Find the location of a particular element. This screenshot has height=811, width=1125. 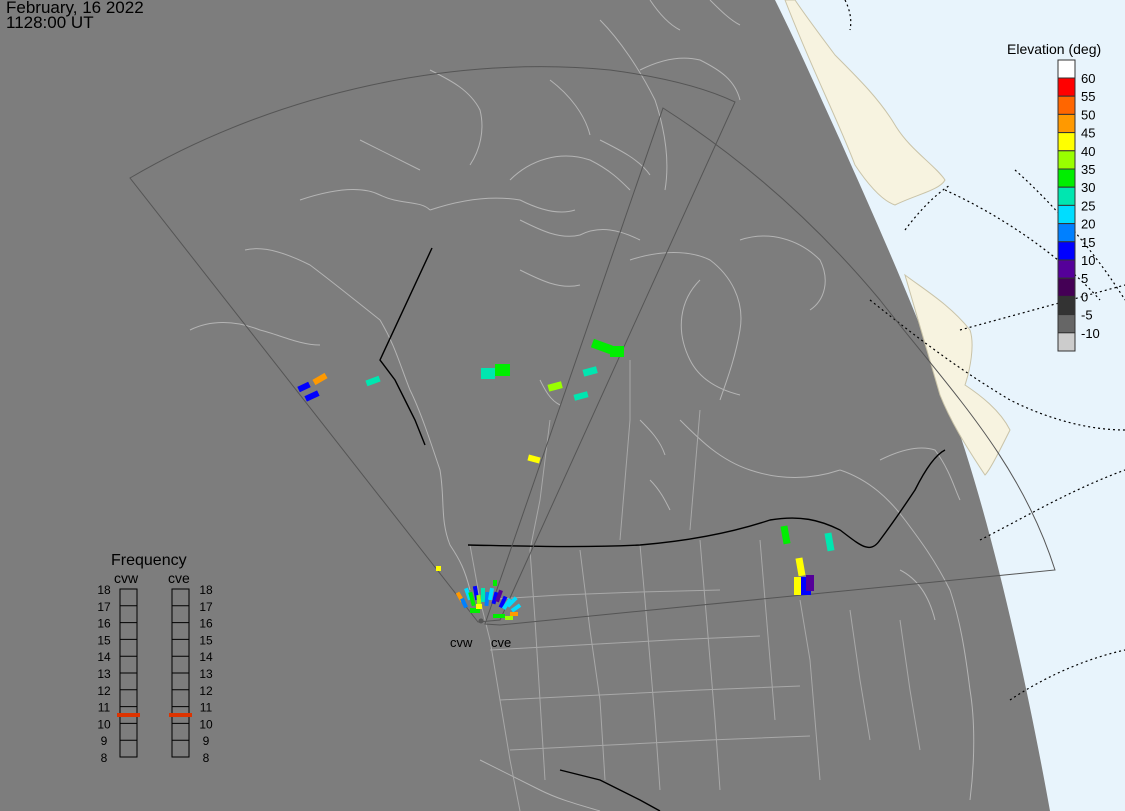

elevation-swatch-top is located at coordinates (1066, 69).